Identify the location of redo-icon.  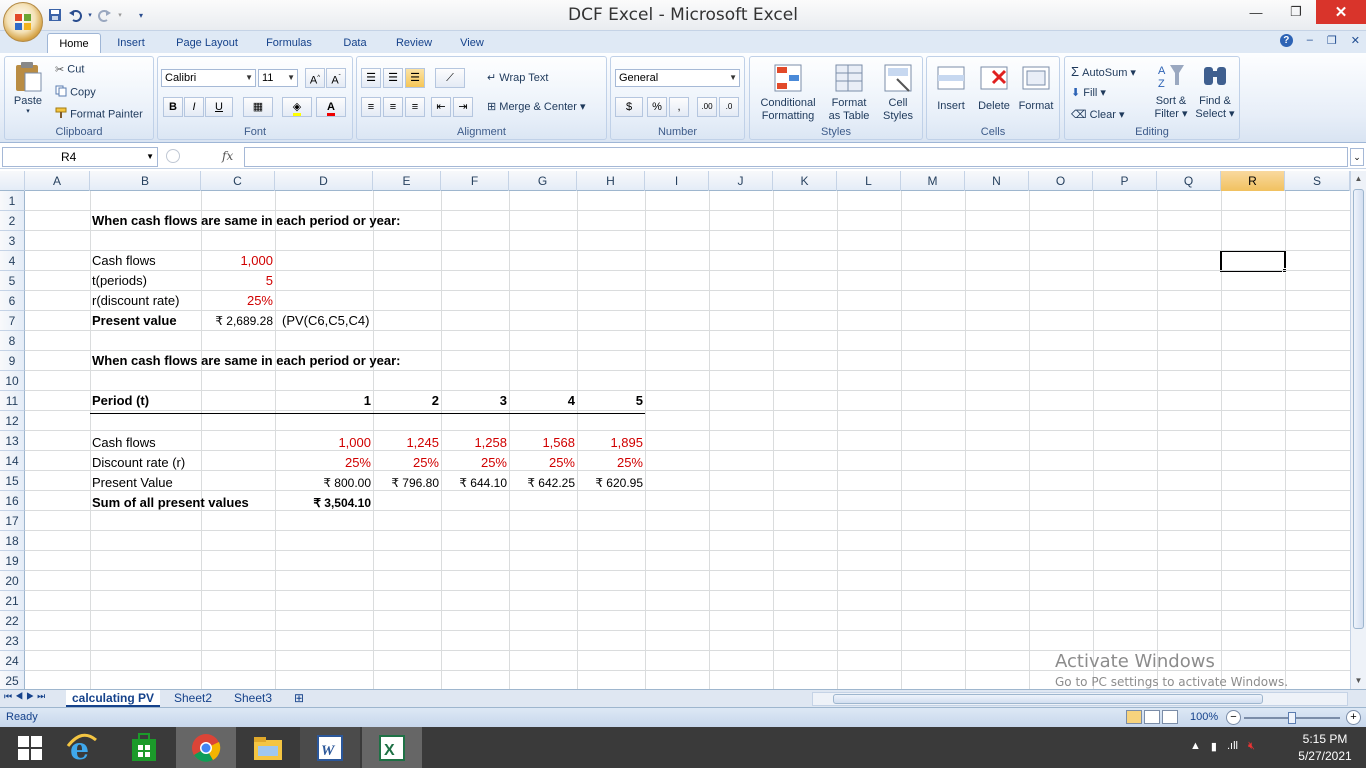
(105, 15).